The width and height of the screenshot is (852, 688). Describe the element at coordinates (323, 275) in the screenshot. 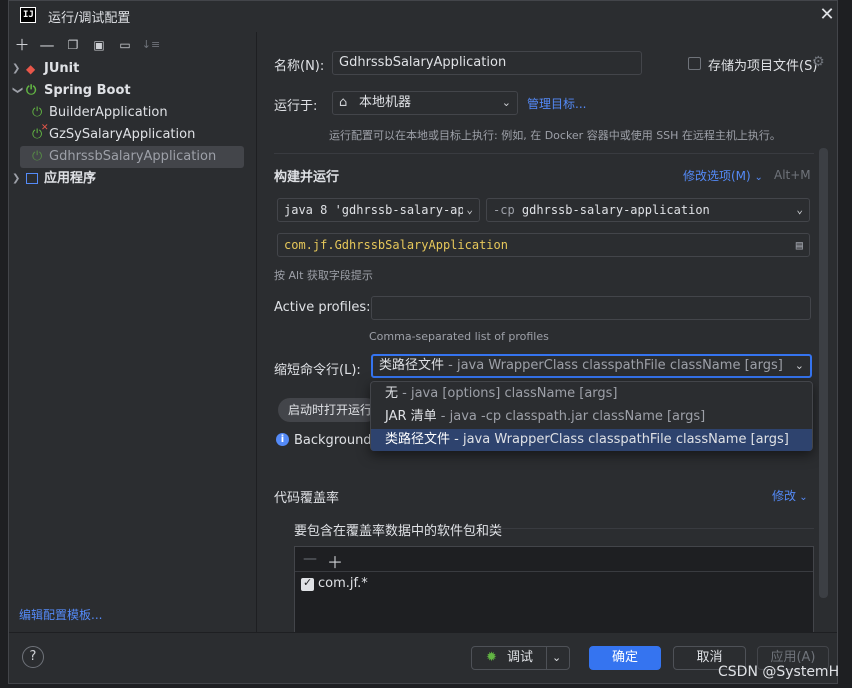

I see `alt-hint: 按 Alt 获取字段提示` at that location.